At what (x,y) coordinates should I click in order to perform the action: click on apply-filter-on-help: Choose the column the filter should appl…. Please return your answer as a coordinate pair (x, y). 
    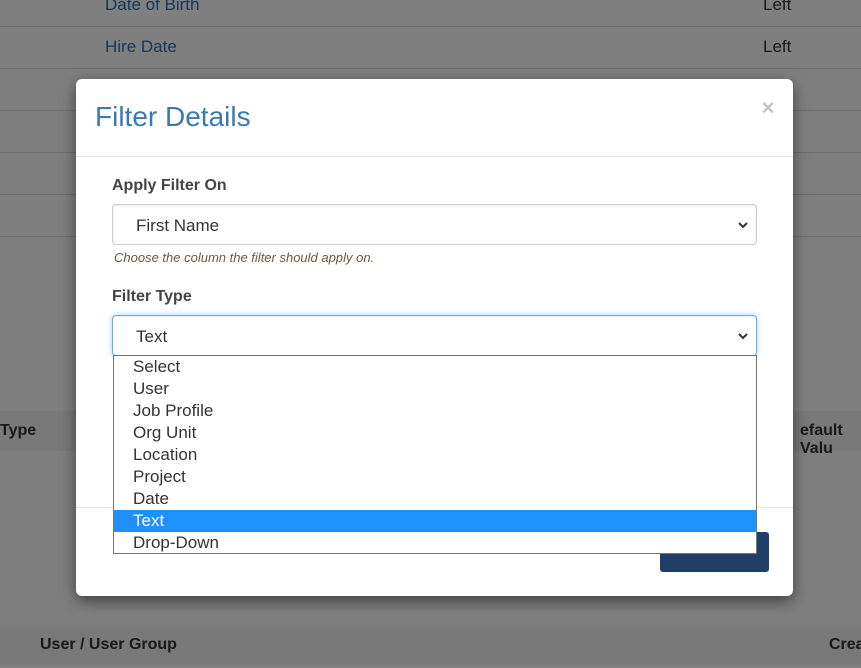
    Looking at the image, I should click on (244, 257).